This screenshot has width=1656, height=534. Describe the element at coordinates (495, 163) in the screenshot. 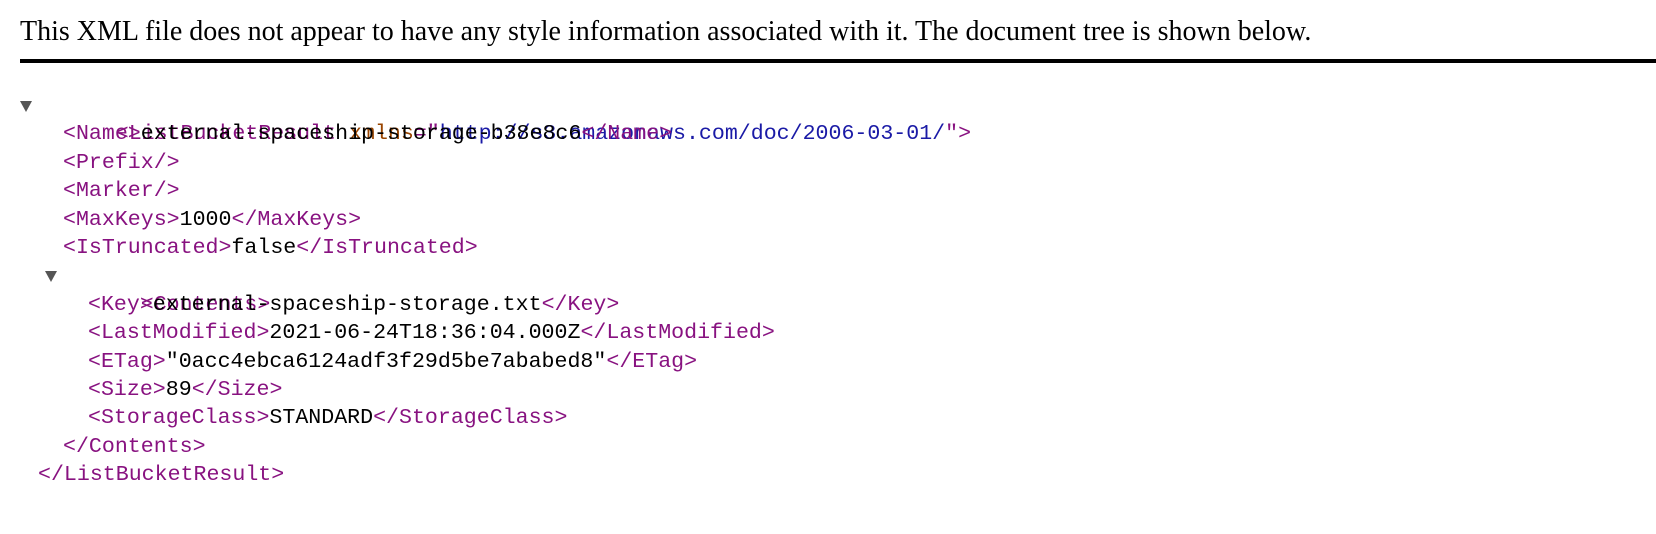

I see `prefix-line: <Prefix/>` at that location.